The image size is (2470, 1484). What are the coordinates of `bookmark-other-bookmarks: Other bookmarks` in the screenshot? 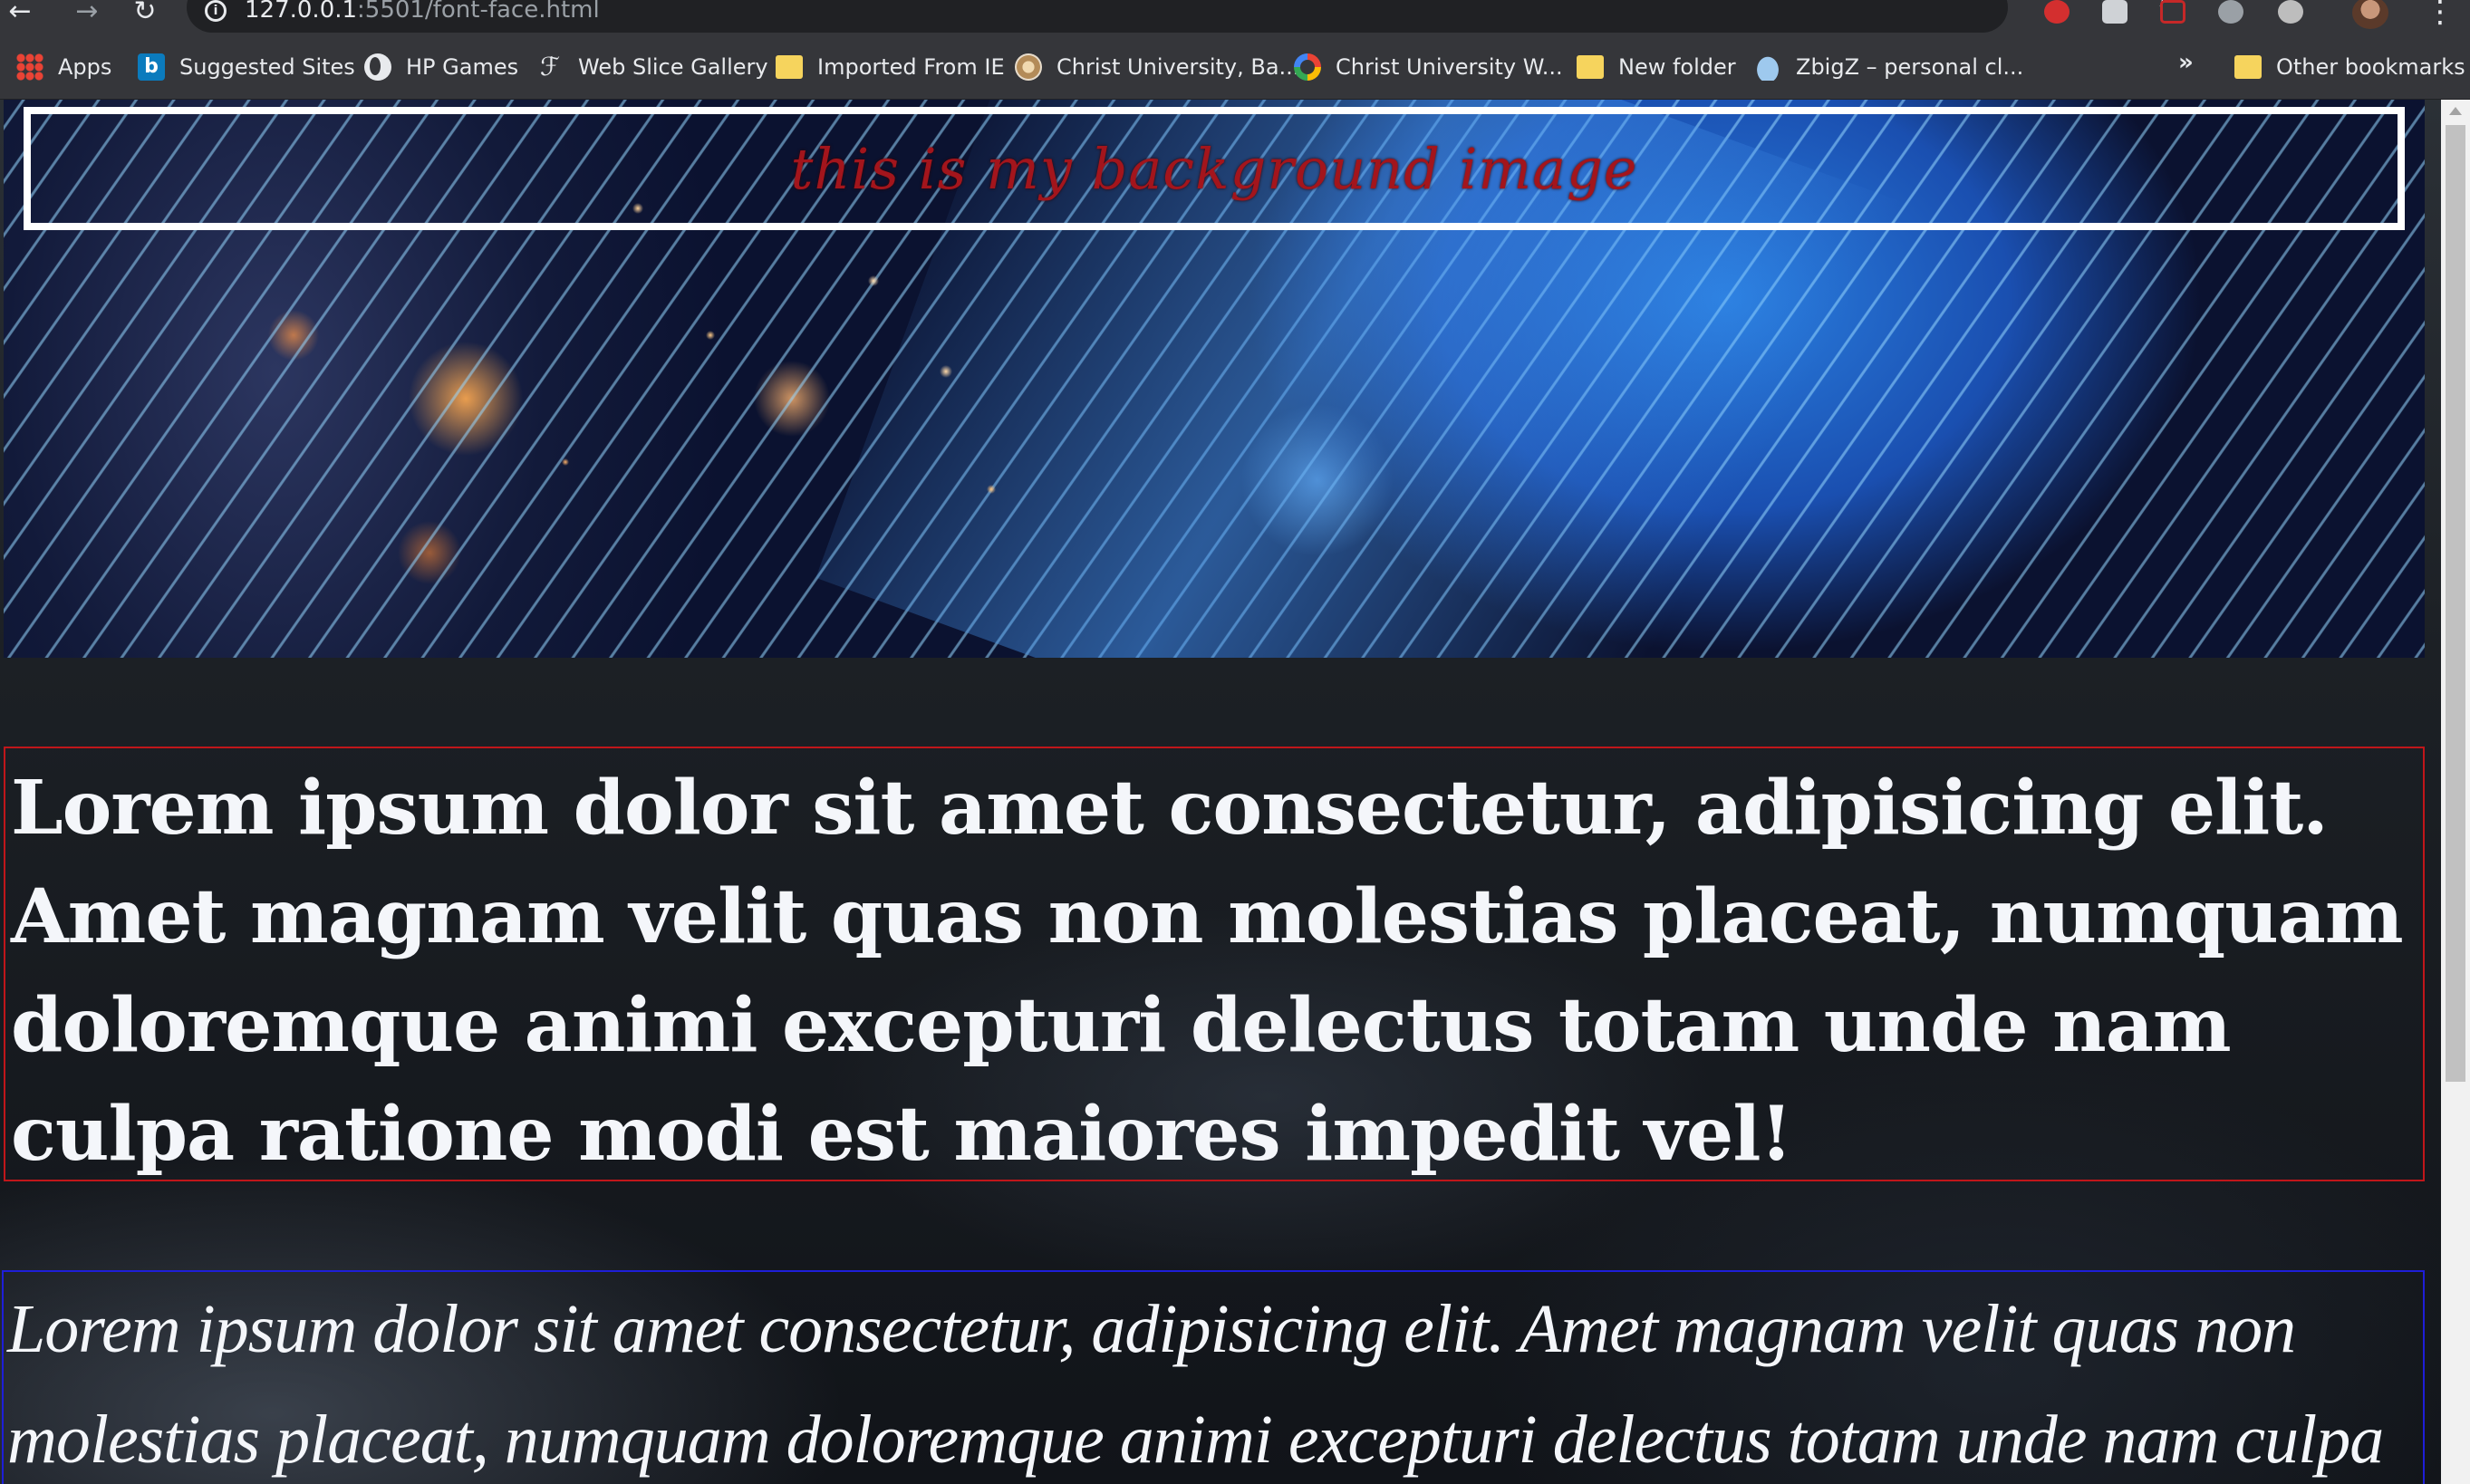 It's located at (2349, 67).